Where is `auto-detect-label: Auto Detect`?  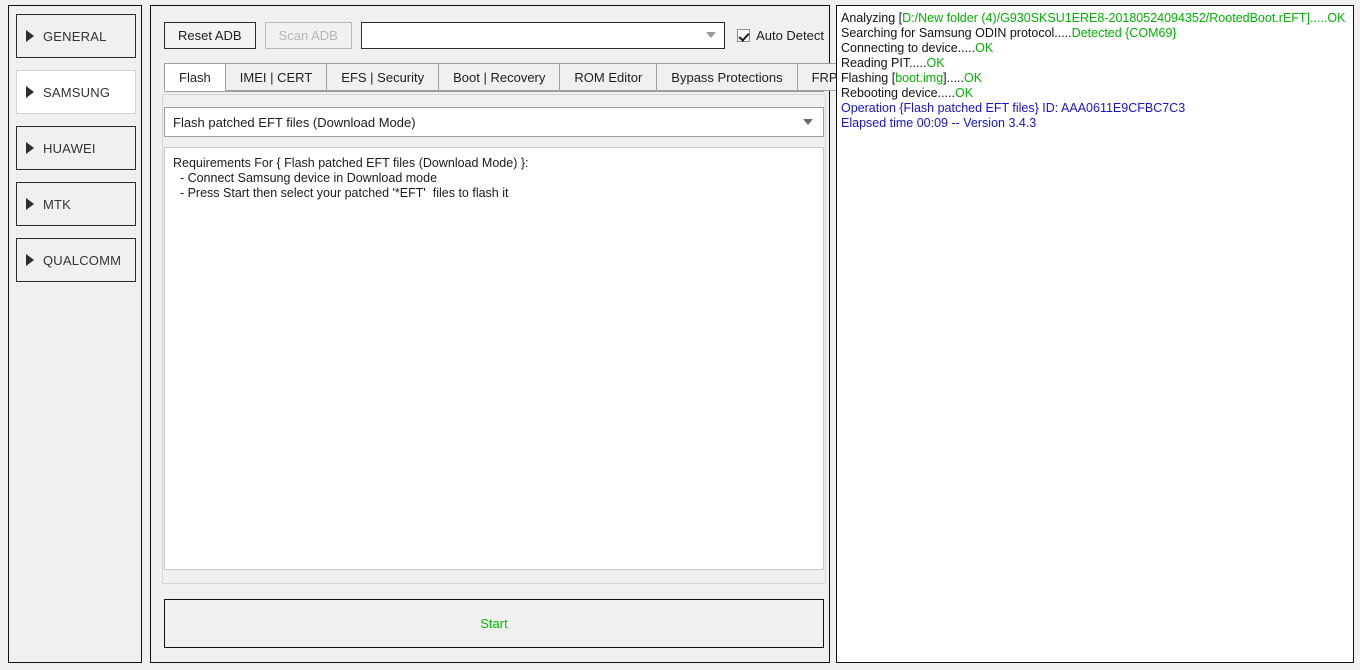
auto-detect-label: Auto Detect is located at coordinates (790, 35).